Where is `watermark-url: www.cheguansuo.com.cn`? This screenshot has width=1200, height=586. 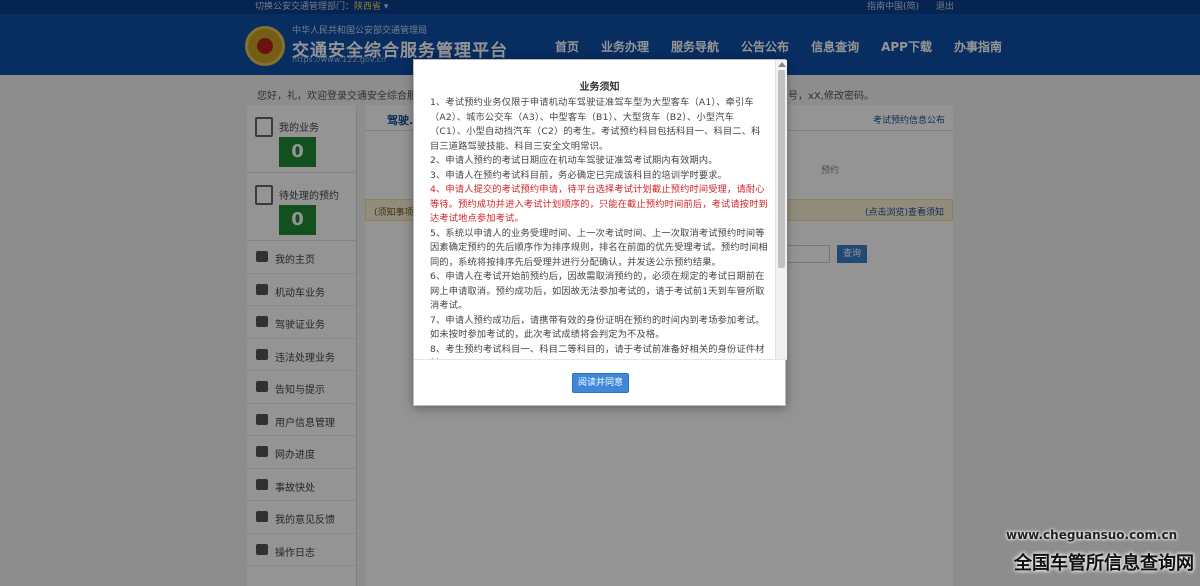 watermark-url: www.cheguansuo.com.cn is located at coordinates (1092, 535).